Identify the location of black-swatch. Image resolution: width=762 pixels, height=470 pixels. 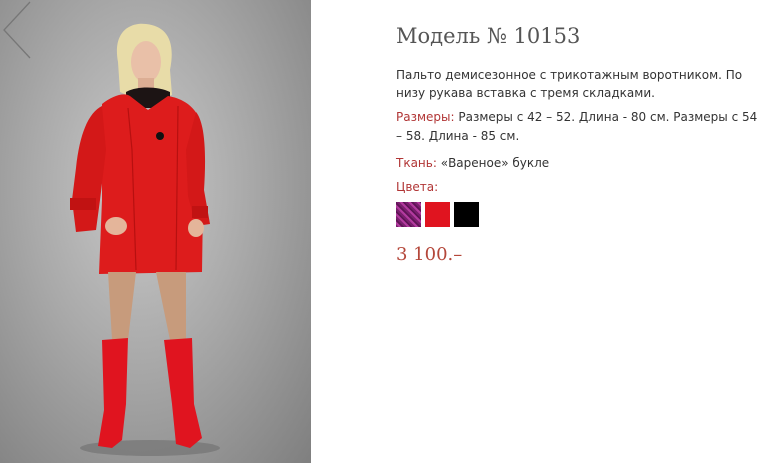
(466, 214).